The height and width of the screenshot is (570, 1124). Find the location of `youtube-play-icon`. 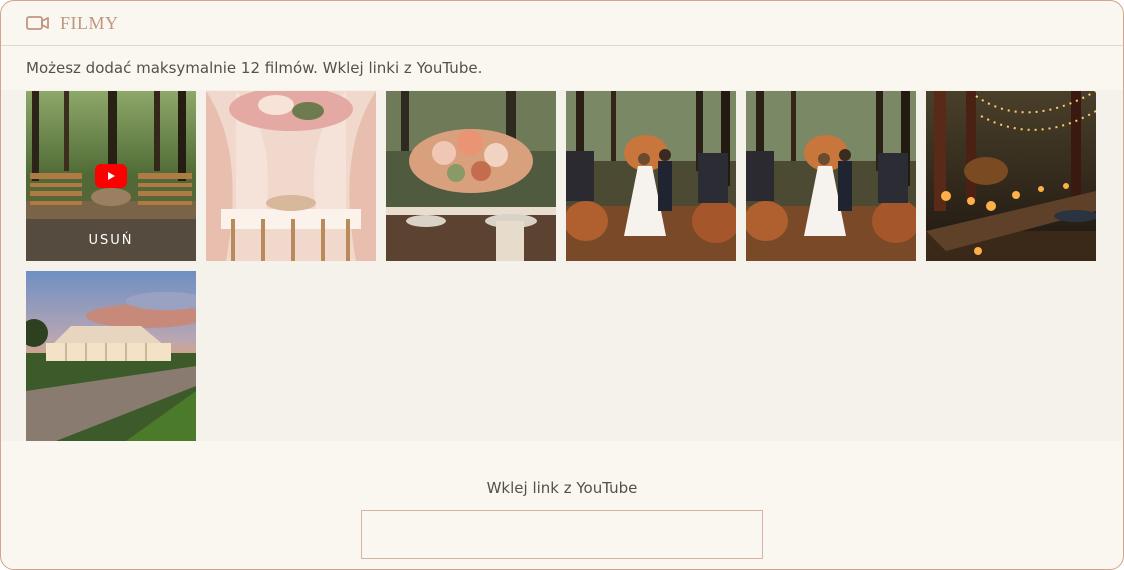

youtube-play-icon is located at coordinates (111, 176).